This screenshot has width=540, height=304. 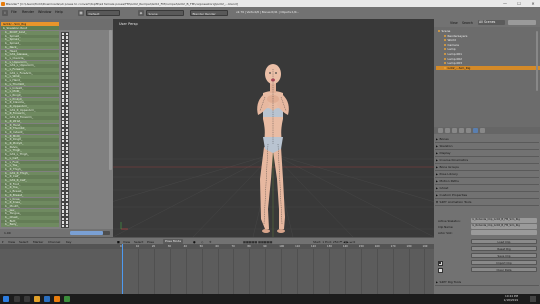 What do you see at coordinates (30, 28) in the screenshot?
I see `skeleton-root-row: b_Skeleton Root` at bounding box center [30, 28].